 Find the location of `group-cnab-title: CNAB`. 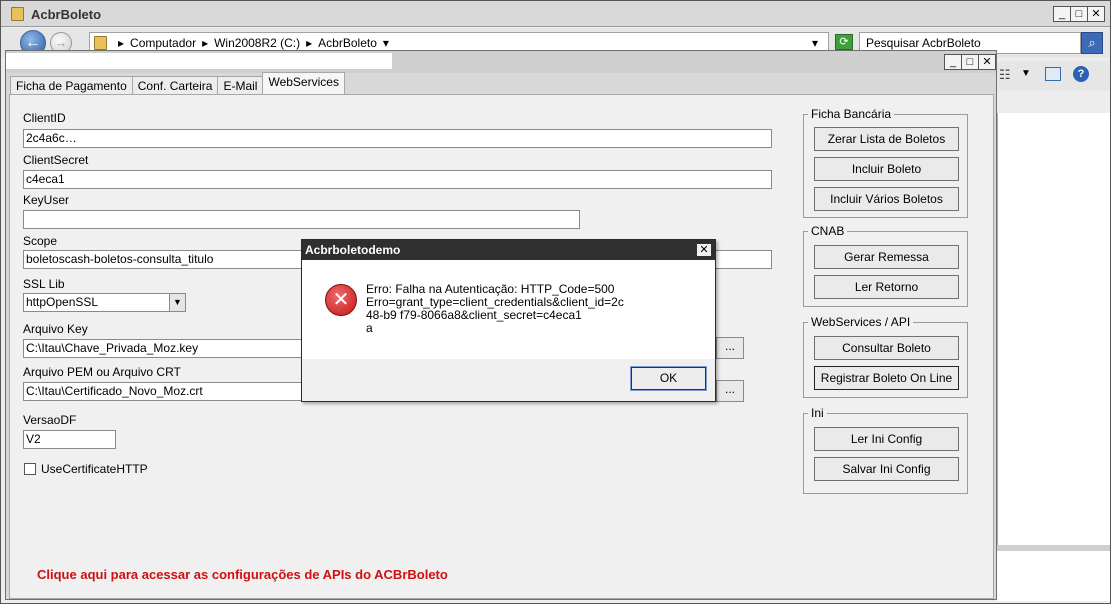

group-cnab-title: CNAB is located at coordinates (828, 231).